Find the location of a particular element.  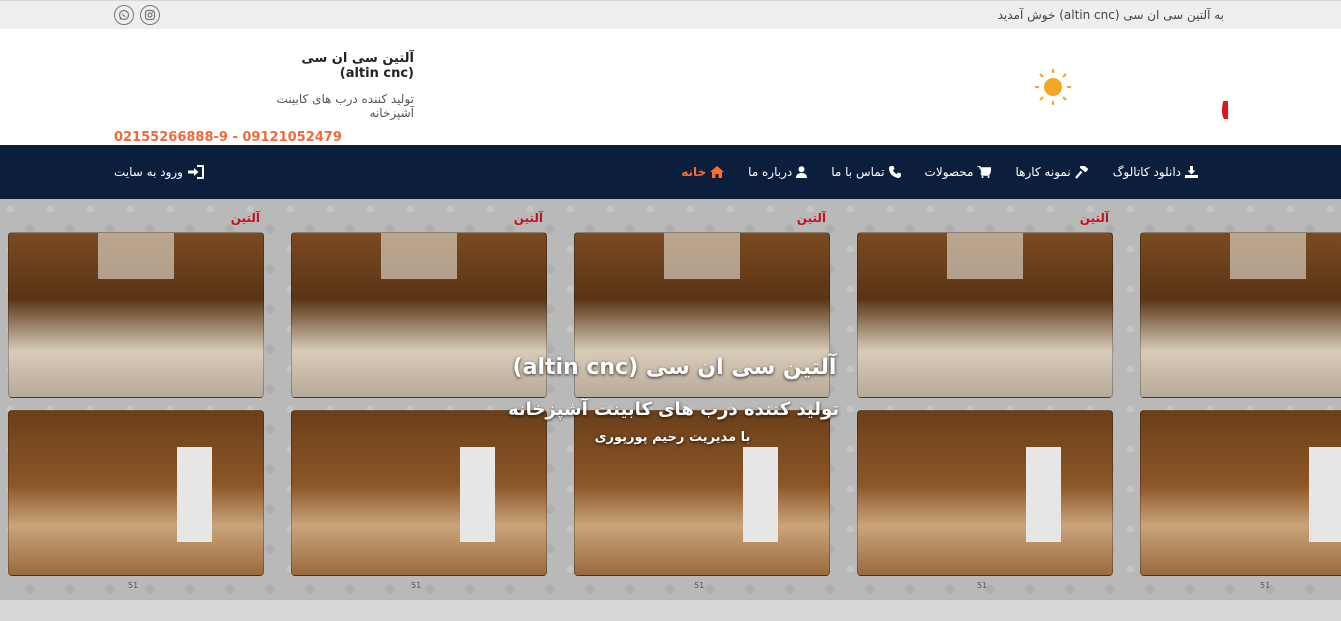

nav-item-portfolio: نمونه کارها is located at coordinates (1051, 172).